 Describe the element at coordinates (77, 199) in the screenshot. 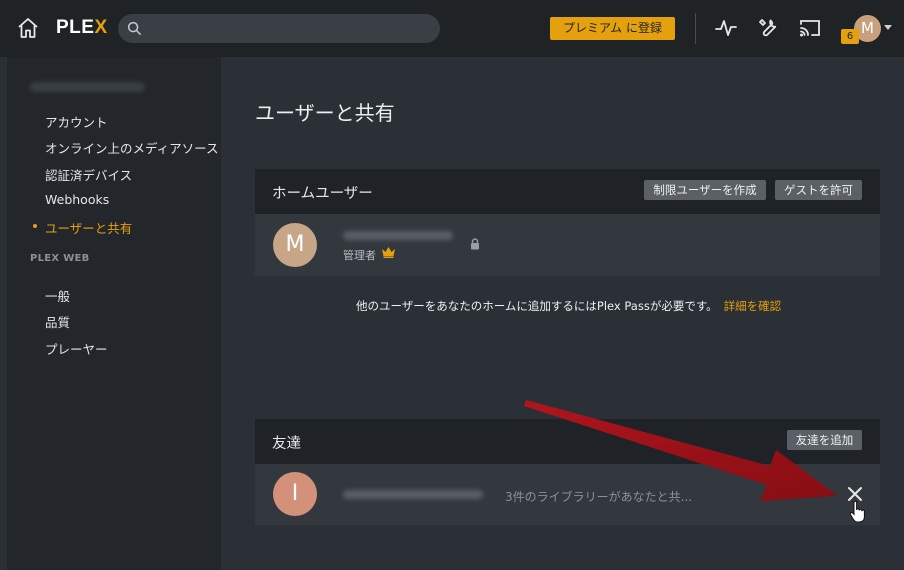

I see `sidebar-item-webhooks: Webhooks` at that location.